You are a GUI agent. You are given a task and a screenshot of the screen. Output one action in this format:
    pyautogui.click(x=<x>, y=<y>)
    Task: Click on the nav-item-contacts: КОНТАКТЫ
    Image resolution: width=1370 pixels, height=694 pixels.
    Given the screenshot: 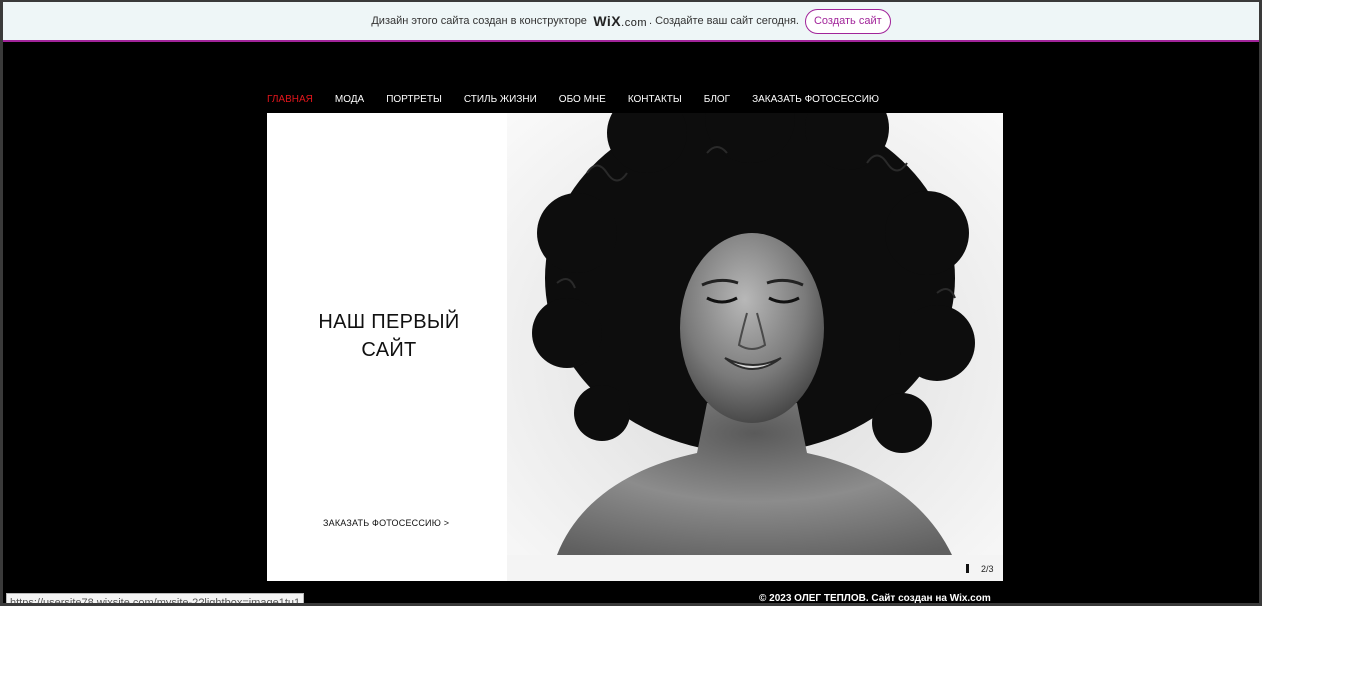 What is the action you would take?
    pyautogui.click(x=655, y=102)
    